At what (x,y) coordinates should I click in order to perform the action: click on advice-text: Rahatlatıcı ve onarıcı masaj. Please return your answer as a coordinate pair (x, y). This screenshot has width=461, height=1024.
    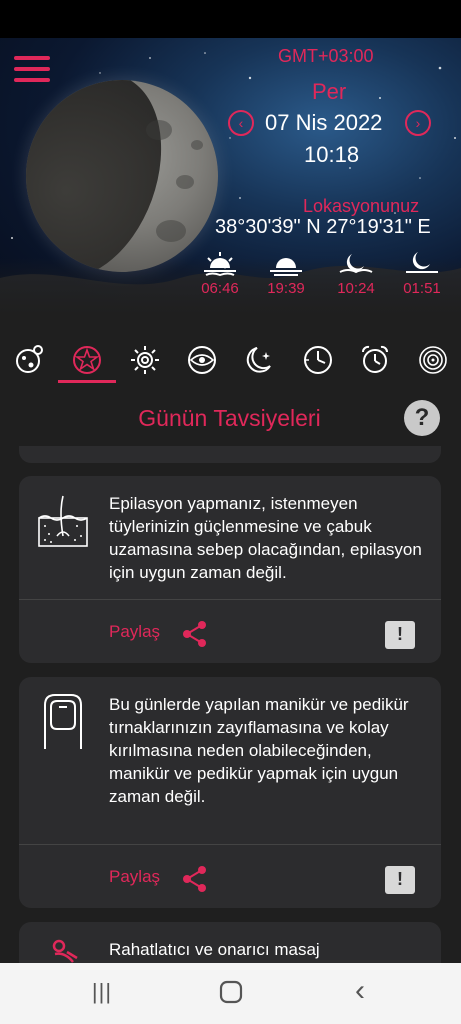
    Looking at the image, I should click on (214, 949).